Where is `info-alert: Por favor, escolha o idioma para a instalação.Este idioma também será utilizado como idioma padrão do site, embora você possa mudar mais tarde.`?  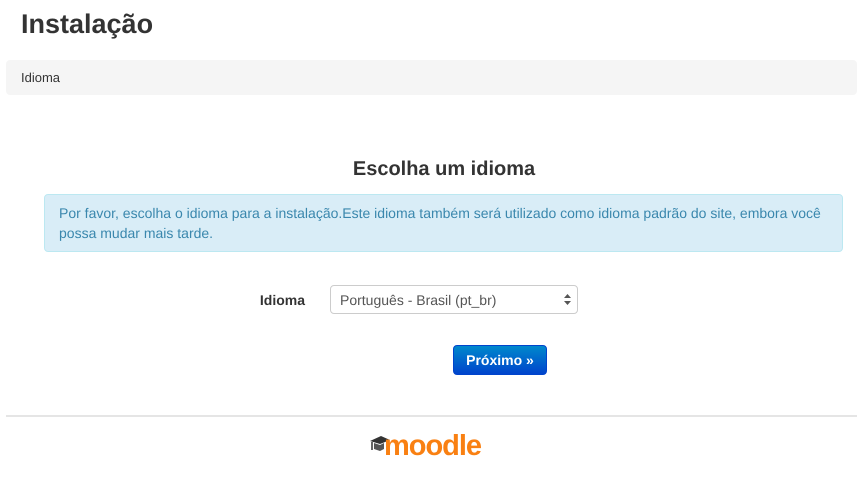
info-alert: Por favor, escolha o idioma para a instalação.Este idioma também será utilizado como idioma padrão do site, embora você possa mudar mais tarde. is located at coordinates (443, 223).